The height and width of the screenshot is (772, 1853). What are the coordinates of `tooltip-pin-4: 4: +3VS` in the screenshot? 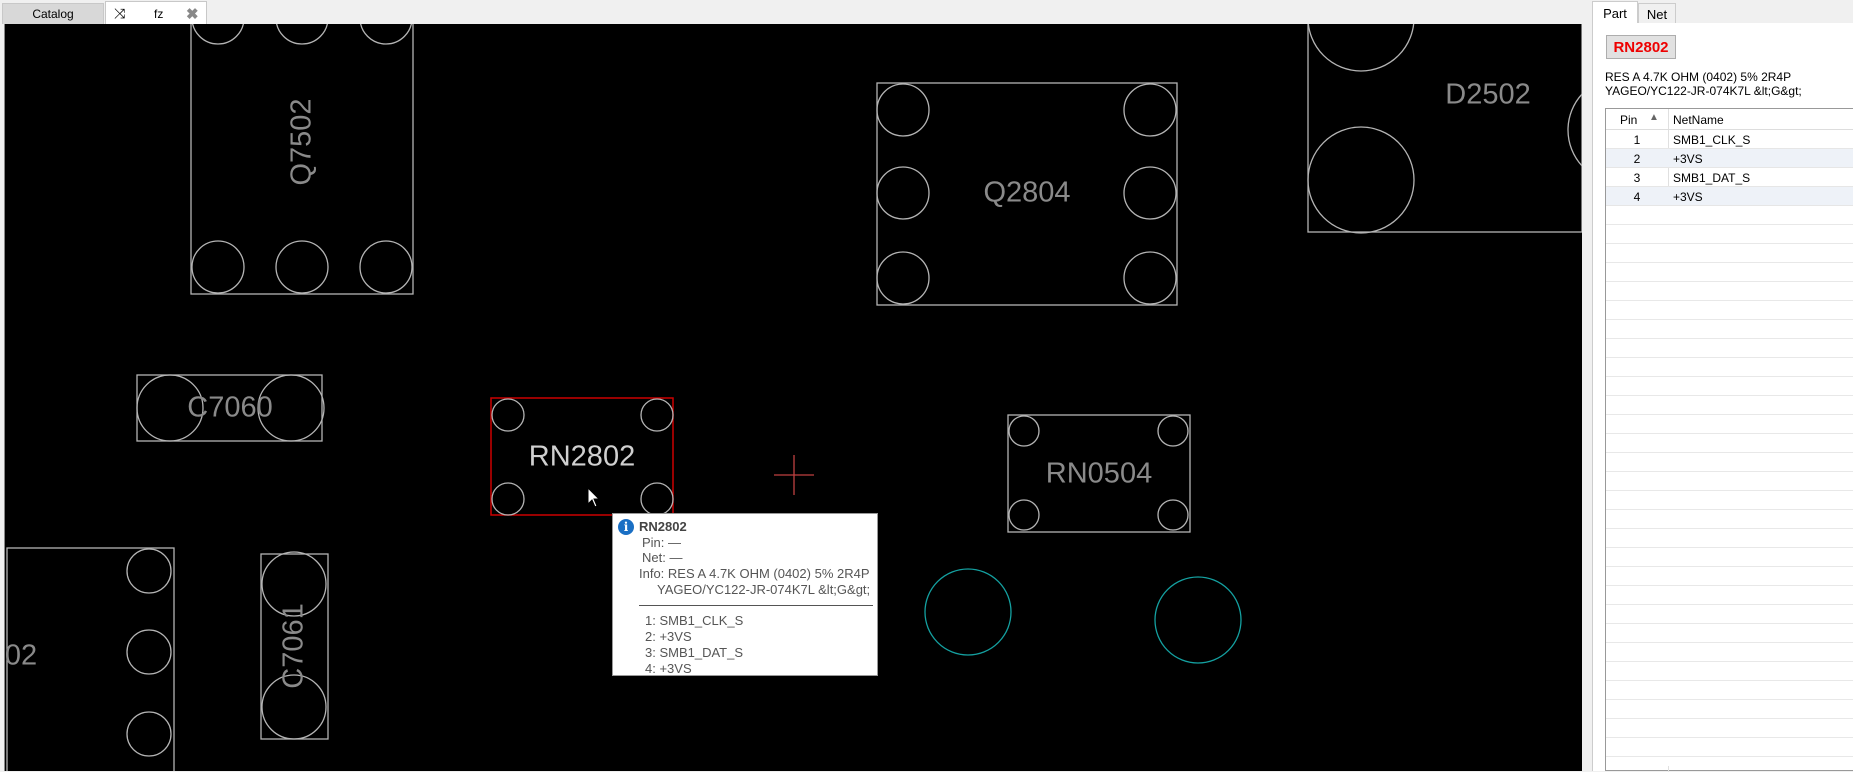 It's located at (668, 668).